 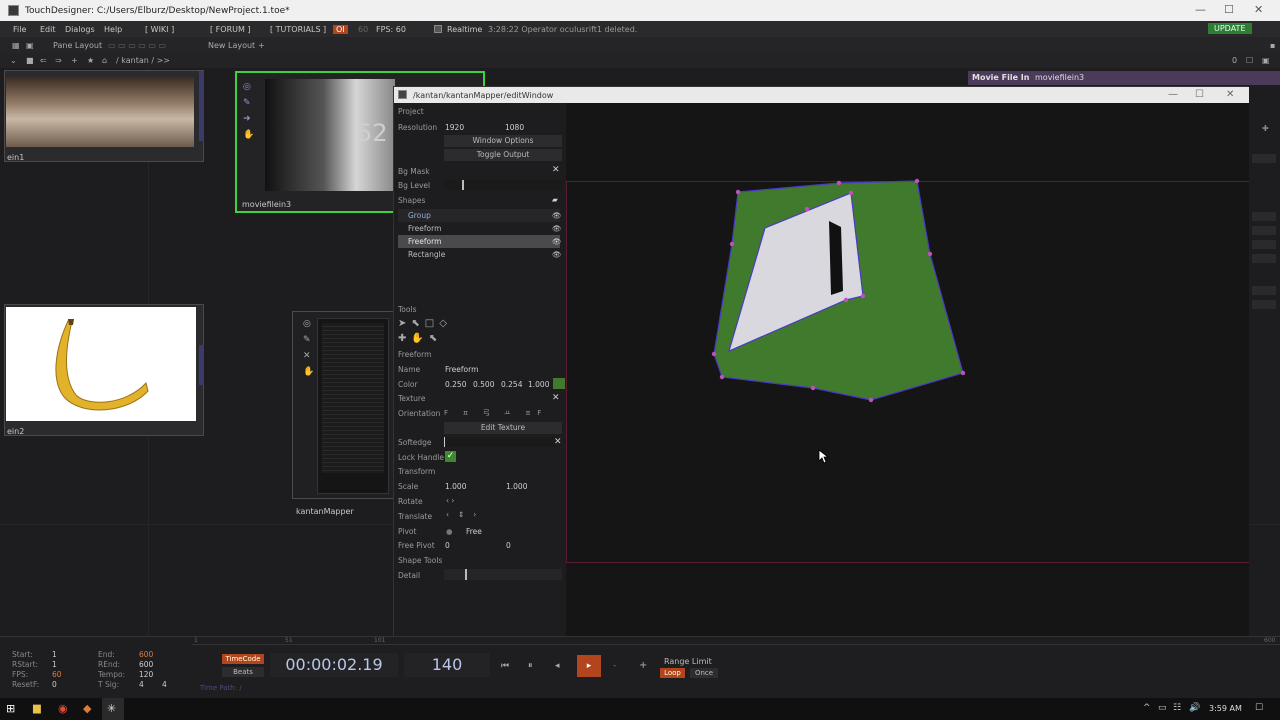 What do you see at coordinates (243, 672) in the screenshot?
I see `beats-toggle: Beats` at bounding box center [243, 672].